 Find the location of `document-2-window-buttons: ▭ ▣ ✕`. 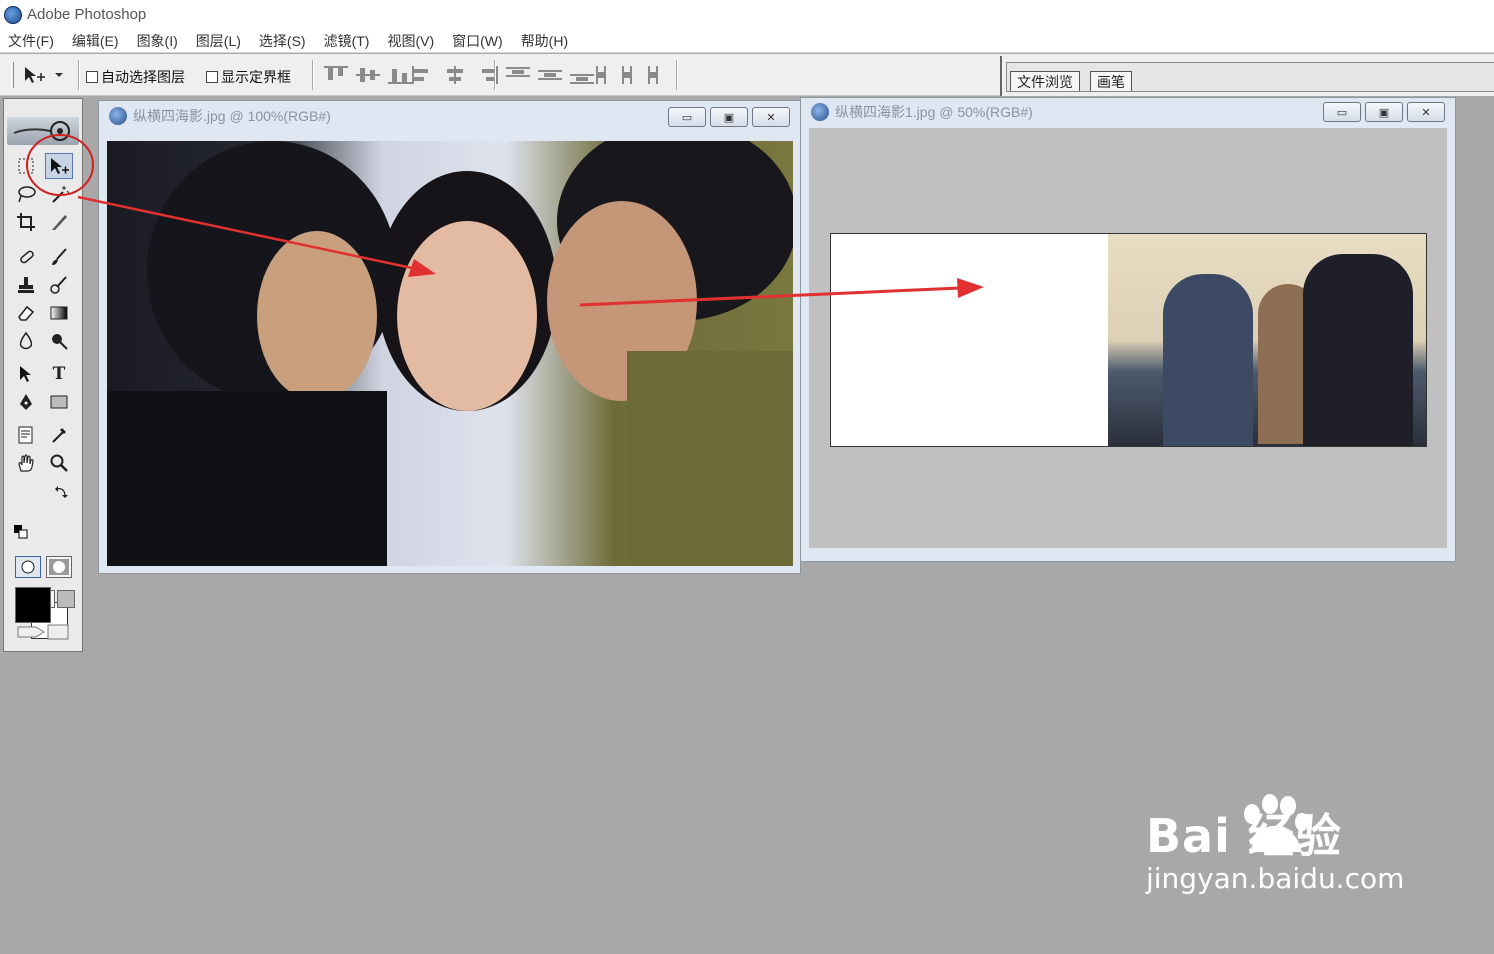

document-2-window-buttons: ▭ ▣ ✕ is located at coordinates (1384, 112).